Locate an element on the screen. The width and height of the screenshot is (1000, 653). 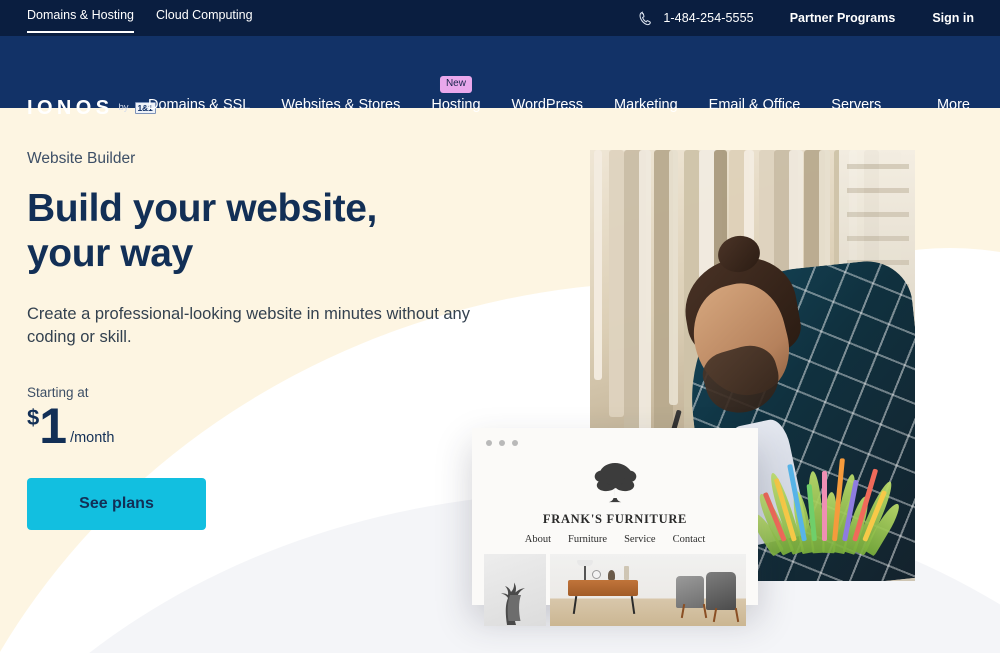
phone-number: 1-484-254-5555 is located at coordinates (708, 18).